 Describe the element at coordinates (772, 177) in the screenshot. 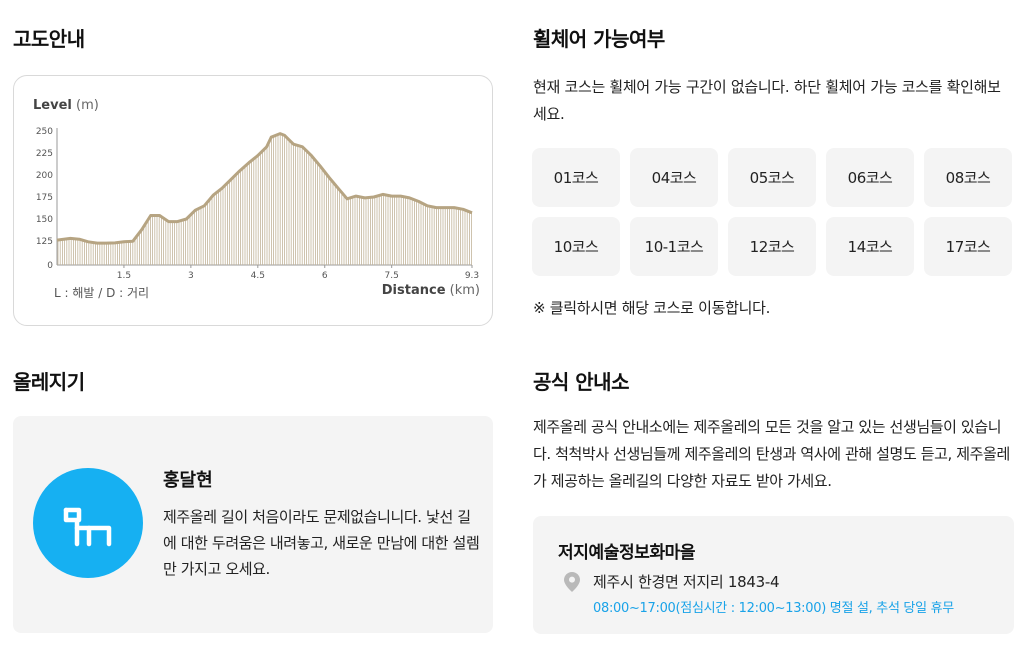

I see `course-button-05: 05코스` at that location.